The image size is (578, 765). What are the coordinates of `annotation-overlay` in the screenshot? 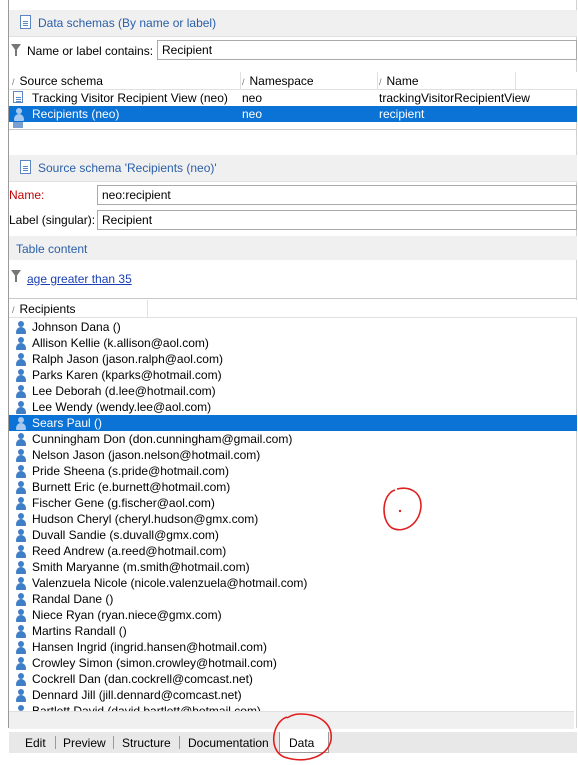 It's located at (347, 624).